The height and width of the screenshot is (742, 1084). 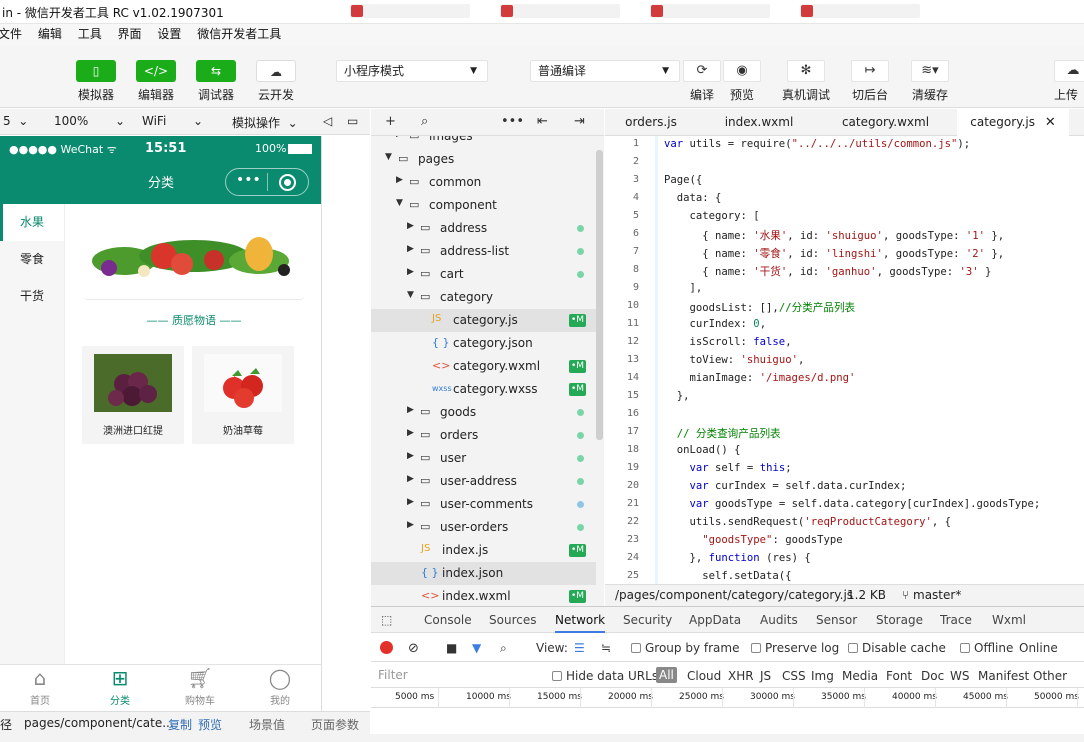 What do you see at coordinates (483, 481) in the screenshot?
I see `tree-item: ▶ ▭ user-address` at bounding box center [483, 481].